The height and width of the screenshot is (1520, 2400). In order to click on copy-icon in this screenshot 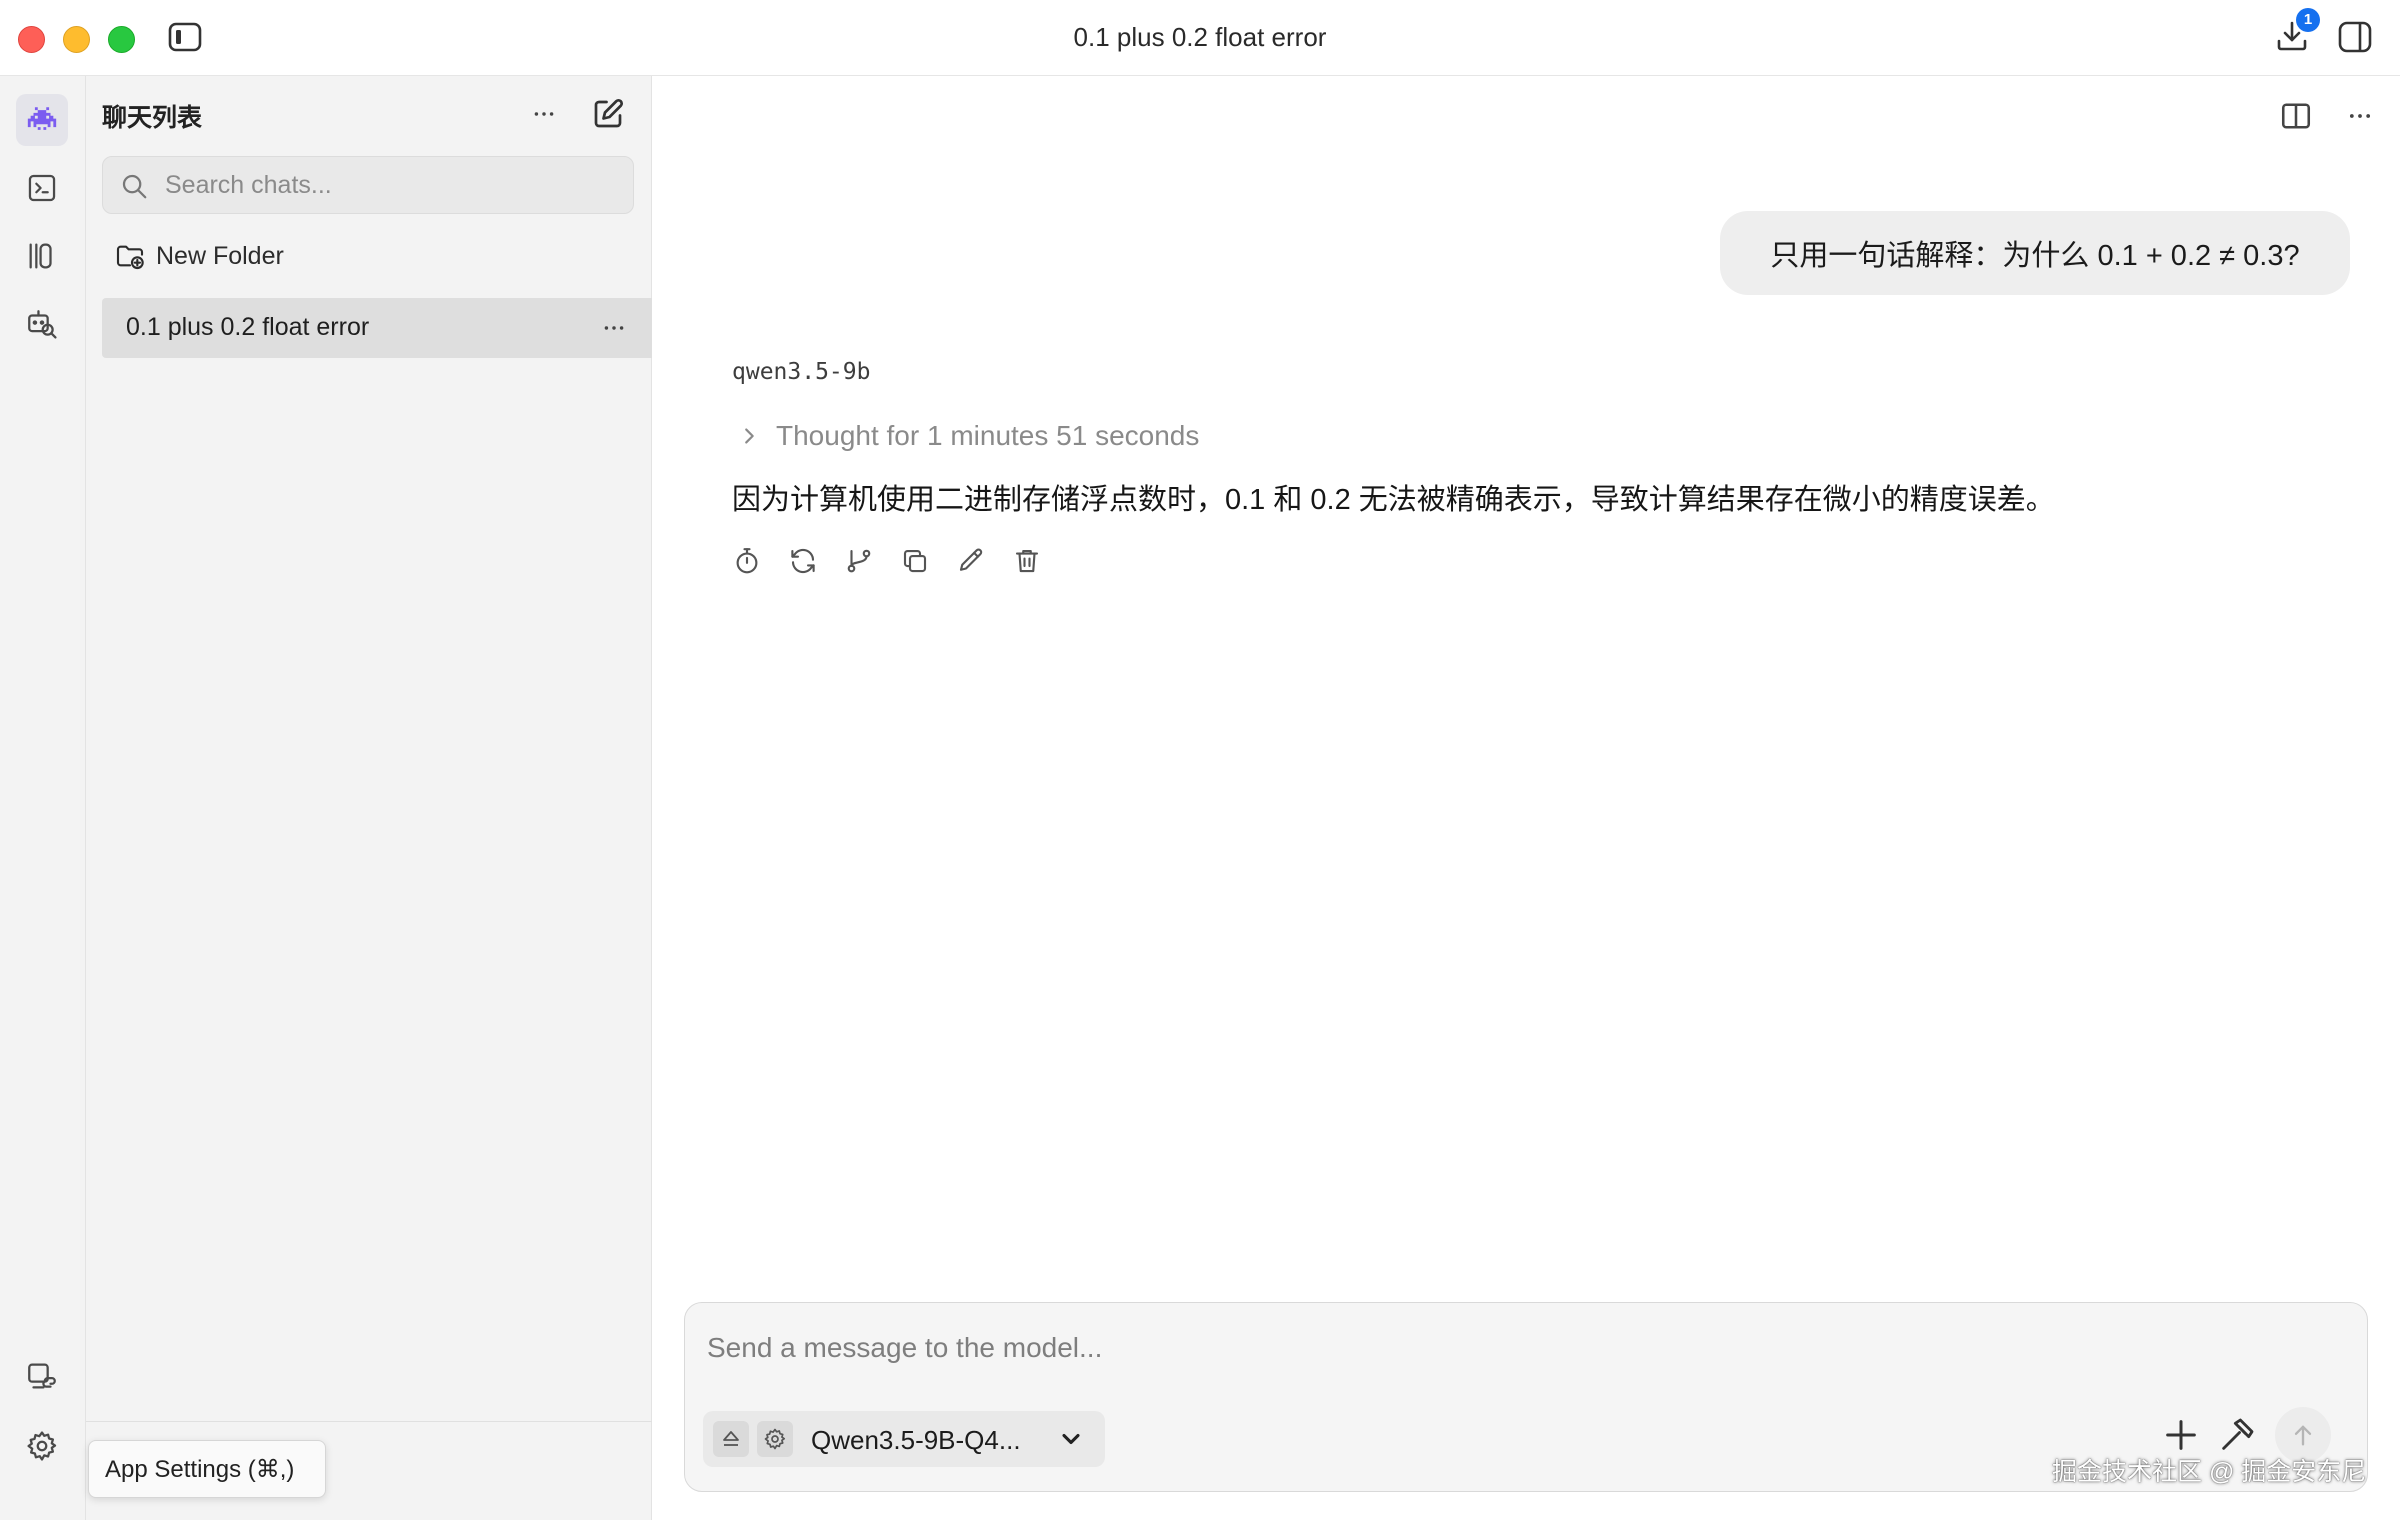, I will do `click(915, 561)`.